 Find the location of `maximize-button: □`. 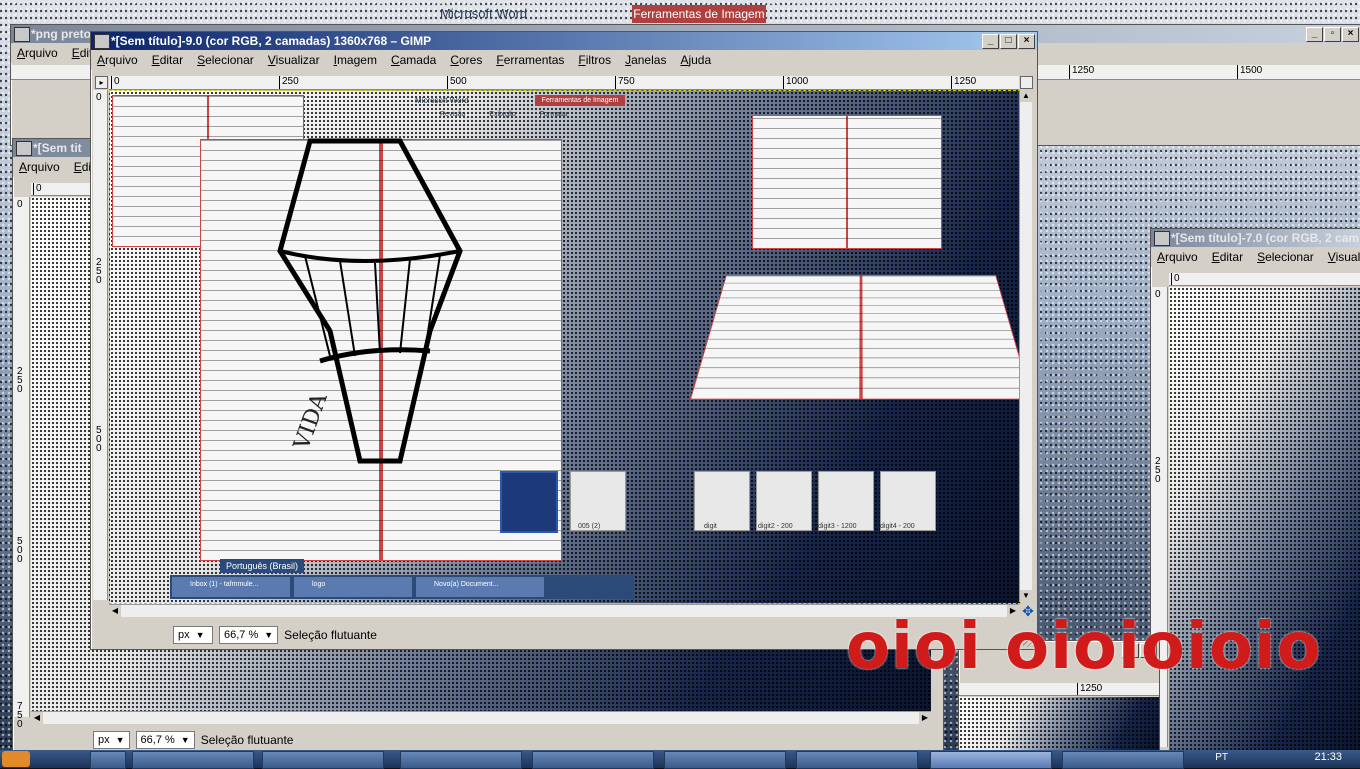

maximize-button: □ is located at coordinates (1008, 41).